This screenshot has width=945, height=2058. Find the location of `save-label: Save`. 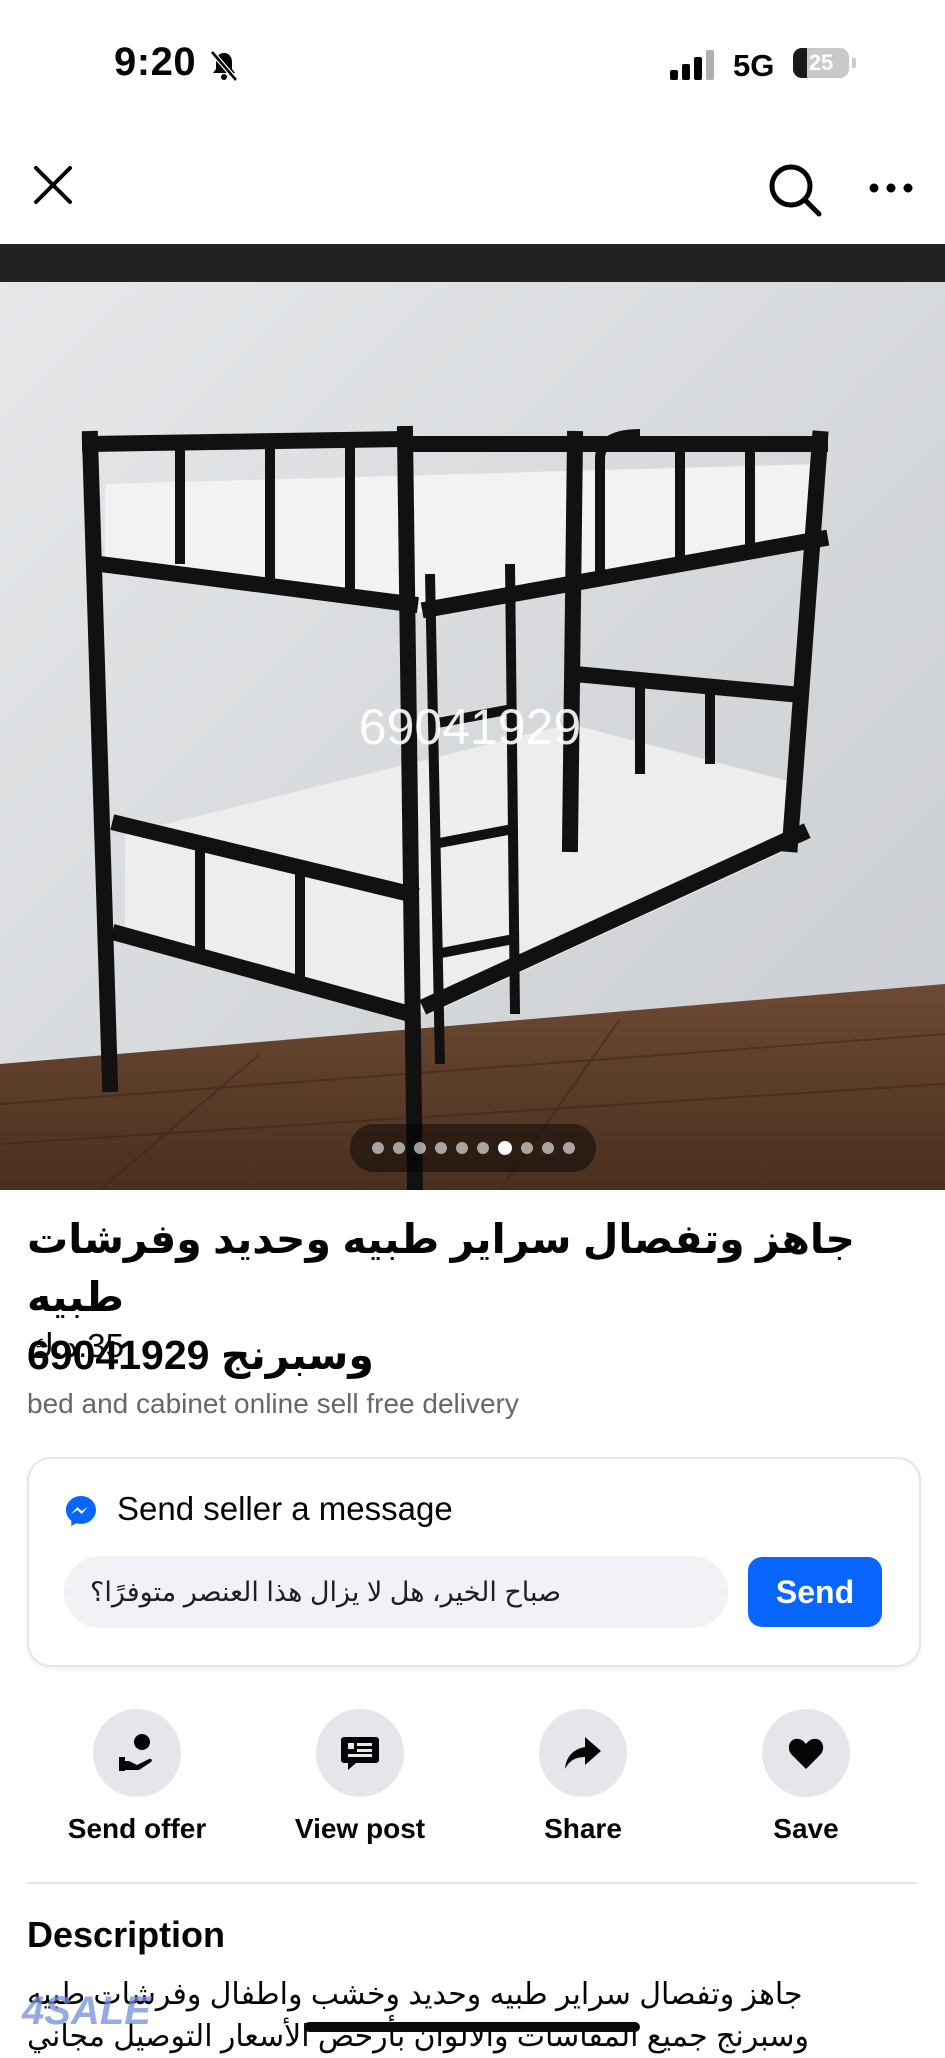

save-label: Save is located at coordinates (806, 1828).